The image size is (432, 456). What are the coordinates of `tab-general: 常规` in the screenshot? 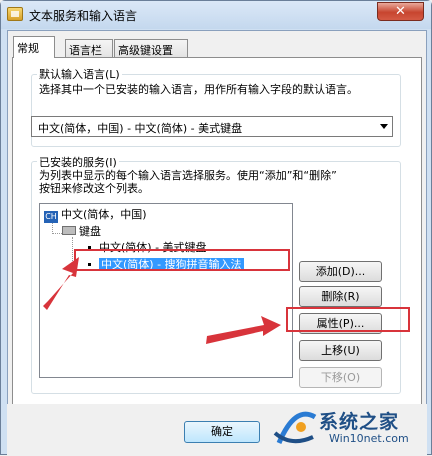 It's located at (34, 47).